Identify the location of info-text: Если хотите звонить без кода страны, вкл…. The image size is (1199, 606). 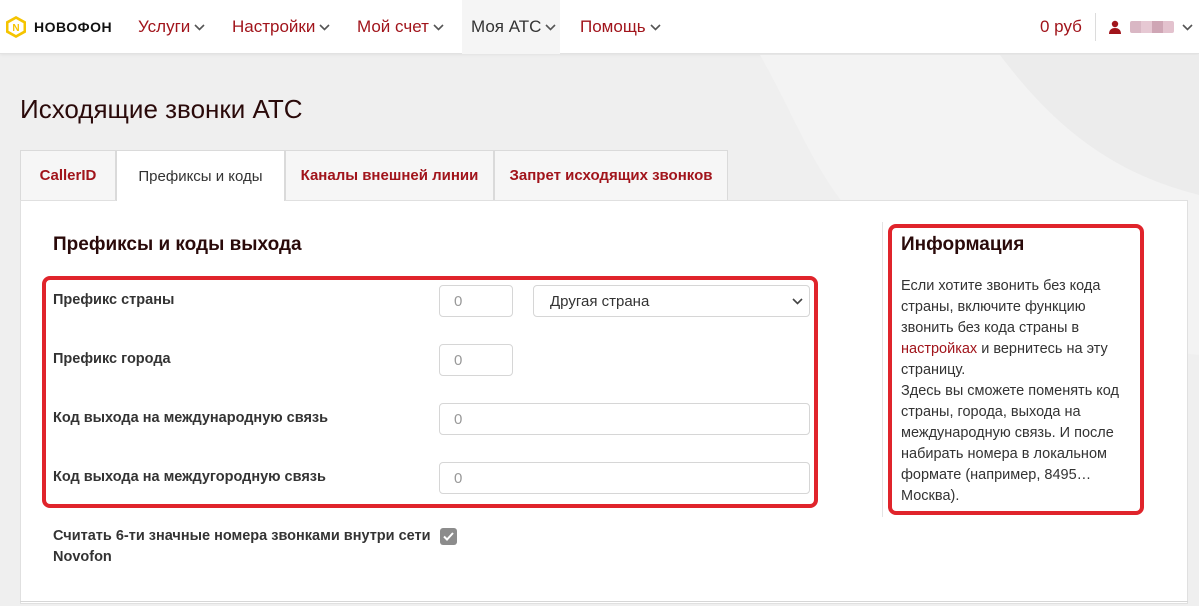
(1019, 391).